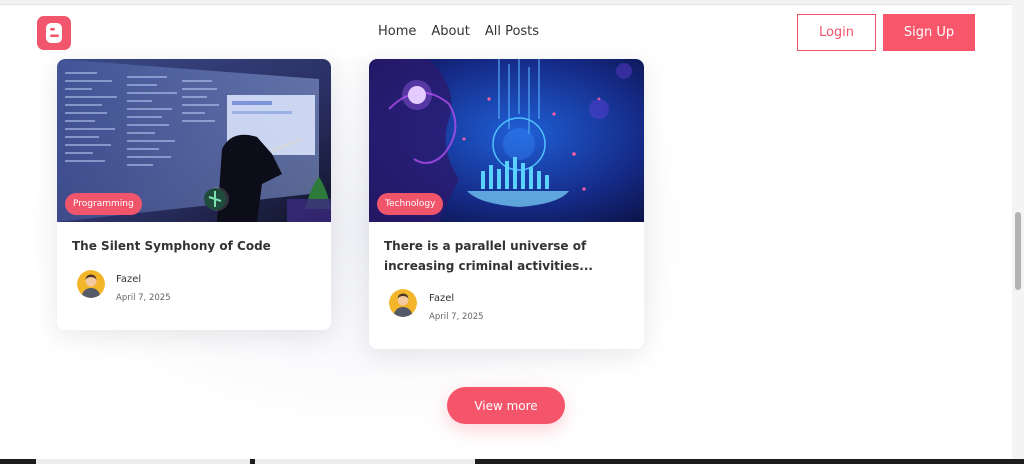 This screenshot has height=464, width=1024. What do you see at coordinates (512, 31) in the screenshot?
I see `nav-all-posts-link: All Posts` at bounding box center [512, 31].